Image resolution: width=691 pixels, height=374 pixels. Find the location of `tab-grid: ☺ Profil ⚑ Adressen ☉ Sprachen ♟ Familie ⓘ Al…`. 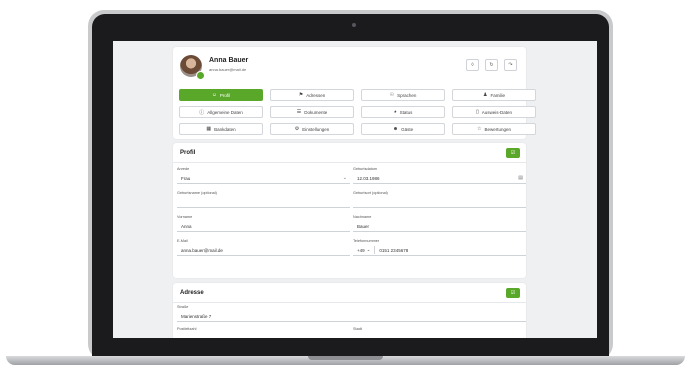

tab-grid: ☺ Profil ⚑ Adressen ☉ Sprachen ♟ Familie ⓘ Al… is located at coordinates (357, 112).